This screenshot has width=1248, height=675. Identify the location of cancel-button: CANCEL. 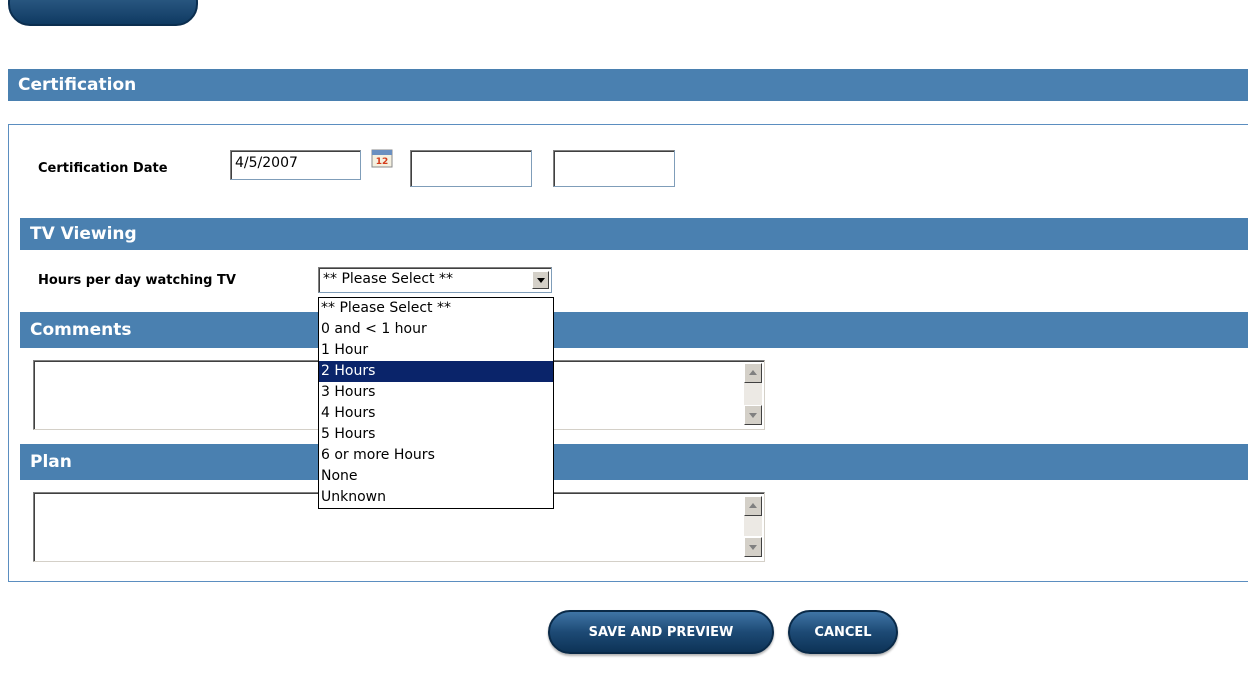
(843, 632).